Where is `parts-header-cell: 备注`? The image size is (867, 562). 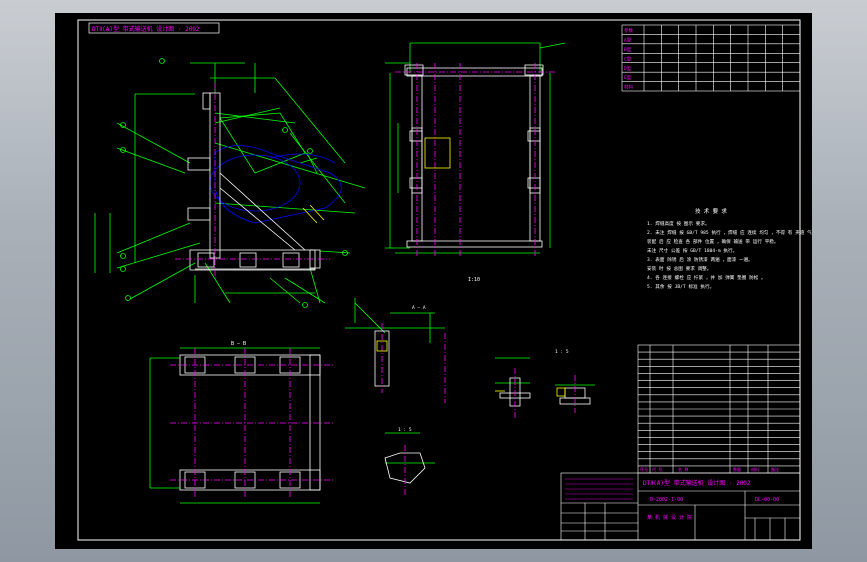 parts-header-cell: 备注 is located at coordinates (775, 469).